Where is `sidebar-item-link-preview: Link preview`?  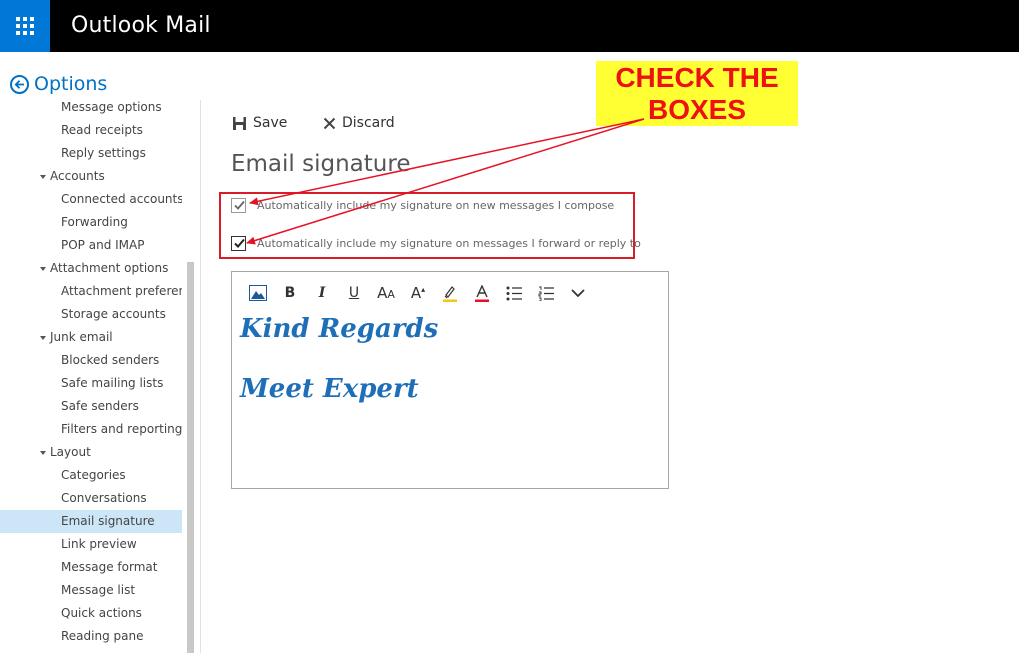
sidebar-item-link-preview: Link preview is located at coordinates (91, 544).